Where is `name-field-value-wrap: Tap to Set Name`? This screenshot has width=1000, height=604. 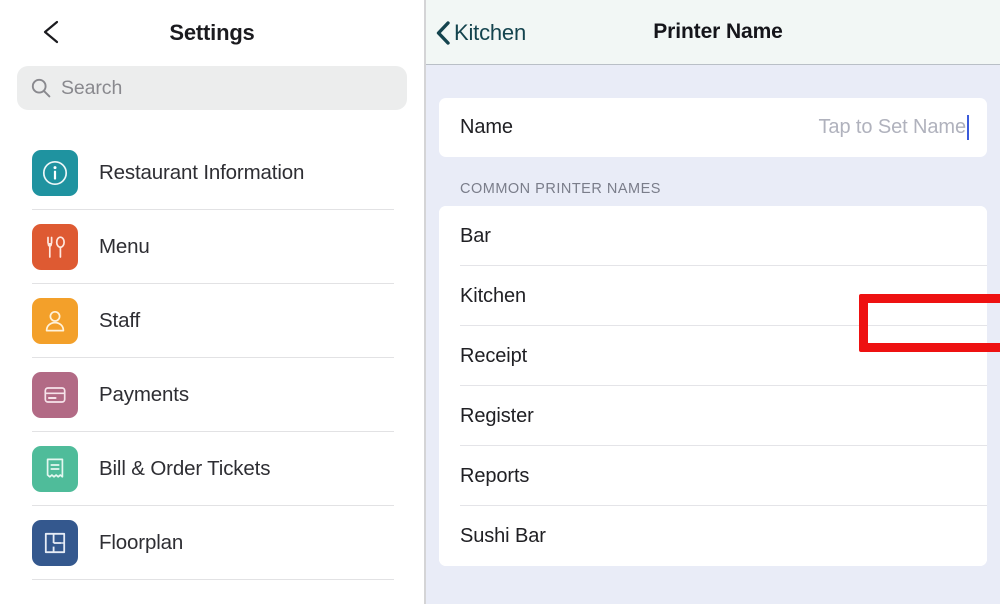
name-field-value-wrap: Tap to Set Name is located at coordinates (894, 127).